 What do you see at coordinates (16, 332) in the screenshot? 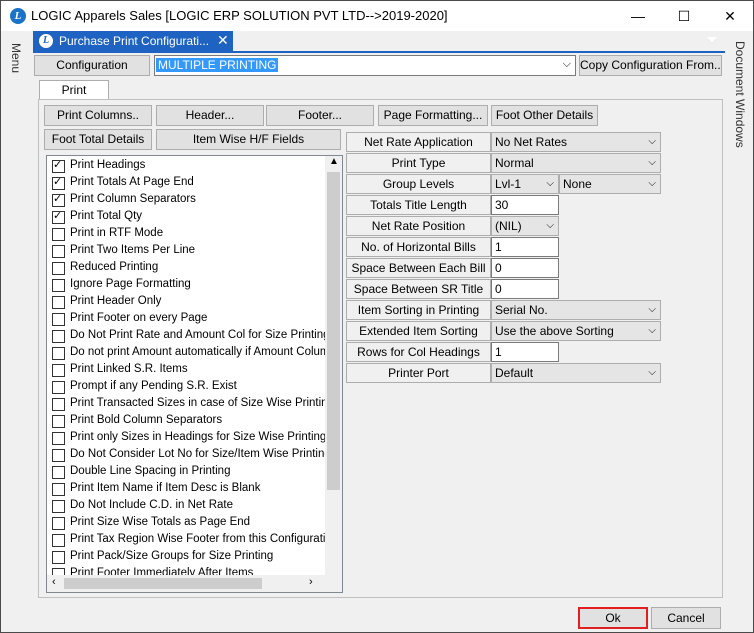
I see `menu-side-panel: Menu` at bounding box center [16, 332].